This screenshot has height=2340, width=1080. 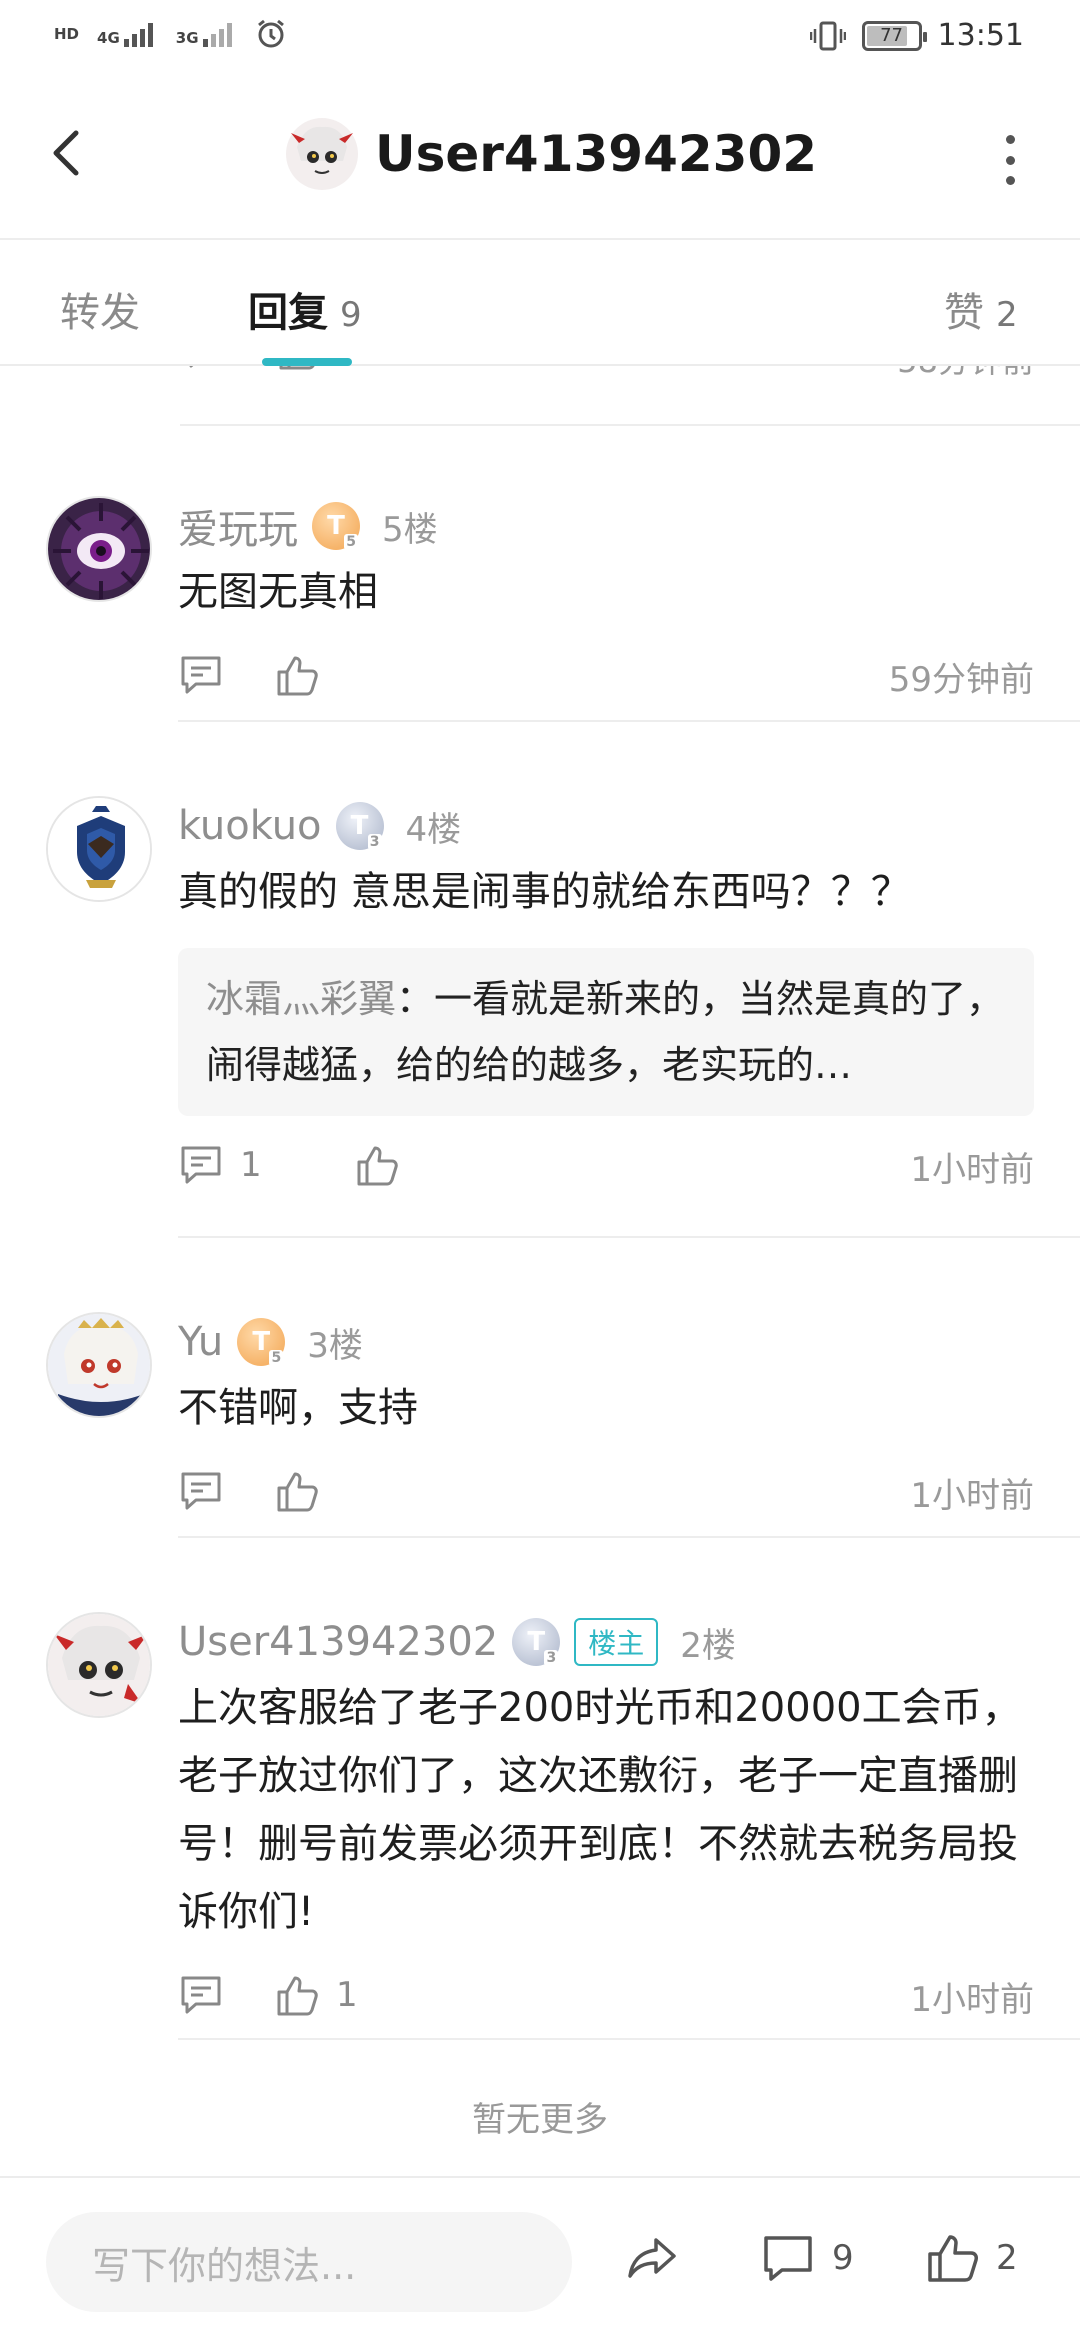 I want to click on username: User413942302, so click(x=338, y=1642).